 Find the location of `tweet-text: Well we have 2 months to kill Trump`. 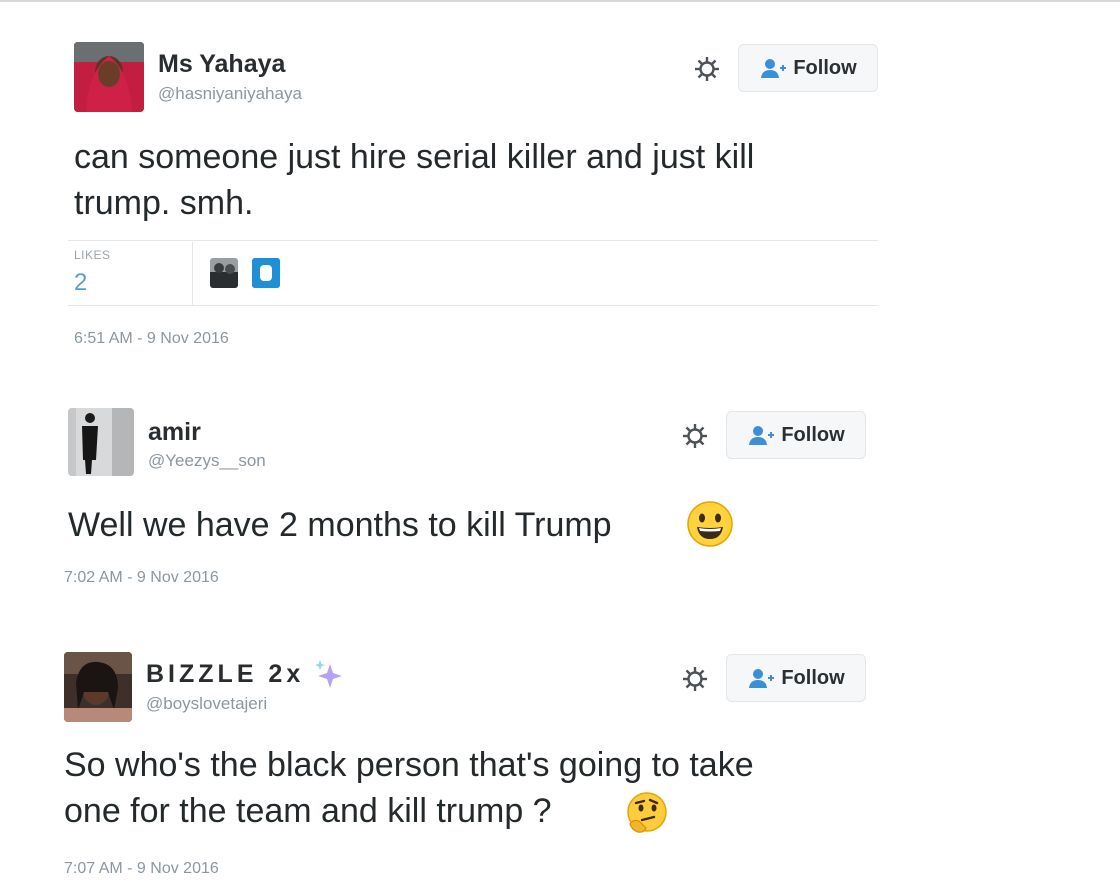

tweet-text: Well we have 2 months to kill Trump is located at coordinates (340, 525).